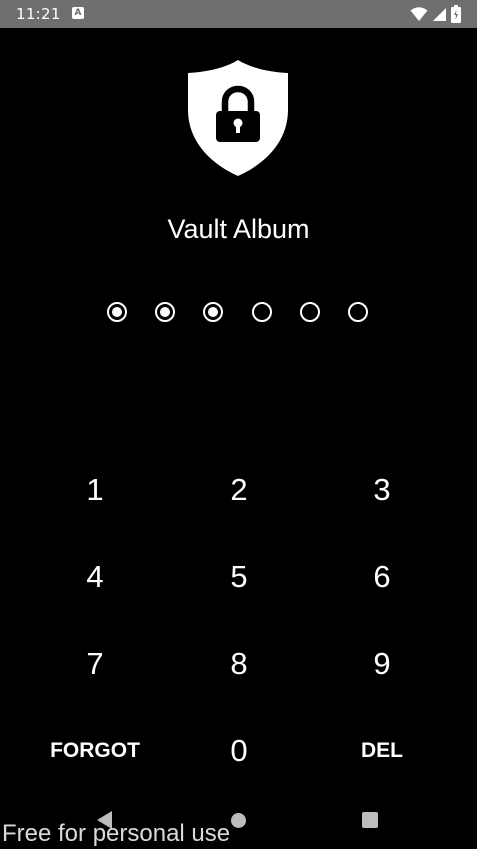 The width and height of the screenshot is (477, 849). Describe the element at coordinates (382, 490) in the screenshot. I see `key-3: 3` at that location.